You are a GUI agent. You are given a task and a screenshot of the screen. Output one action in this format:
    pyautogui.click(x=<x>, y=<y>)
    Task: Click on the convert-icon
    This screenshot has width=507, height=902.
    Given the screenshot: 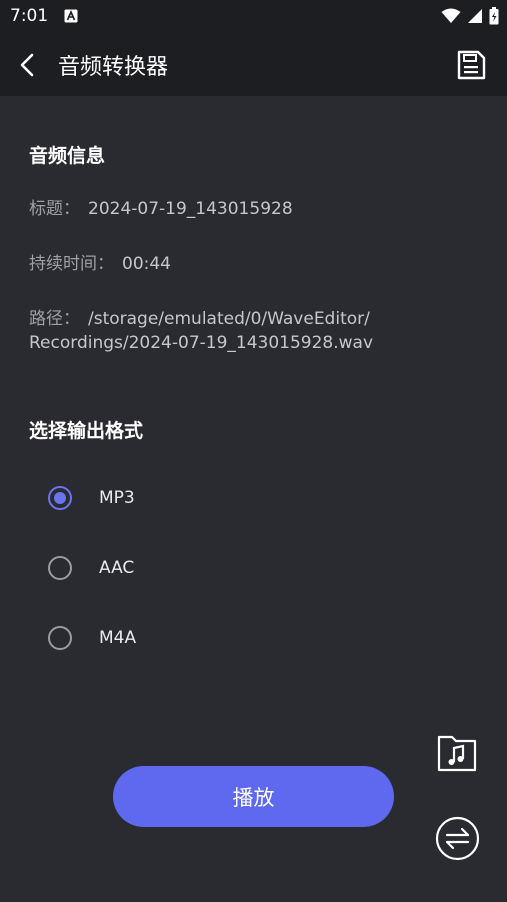 What is the action you would take?
    pyautogui.click(x=457, y=838)
    